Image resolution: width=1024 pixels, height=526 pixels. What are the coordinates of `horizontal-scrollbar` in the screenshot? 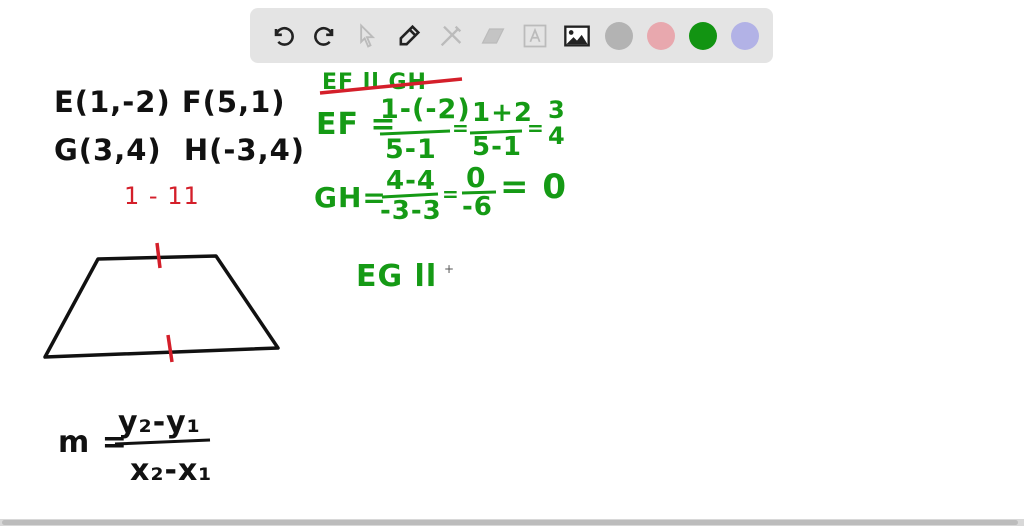 It's located at (512, 522).